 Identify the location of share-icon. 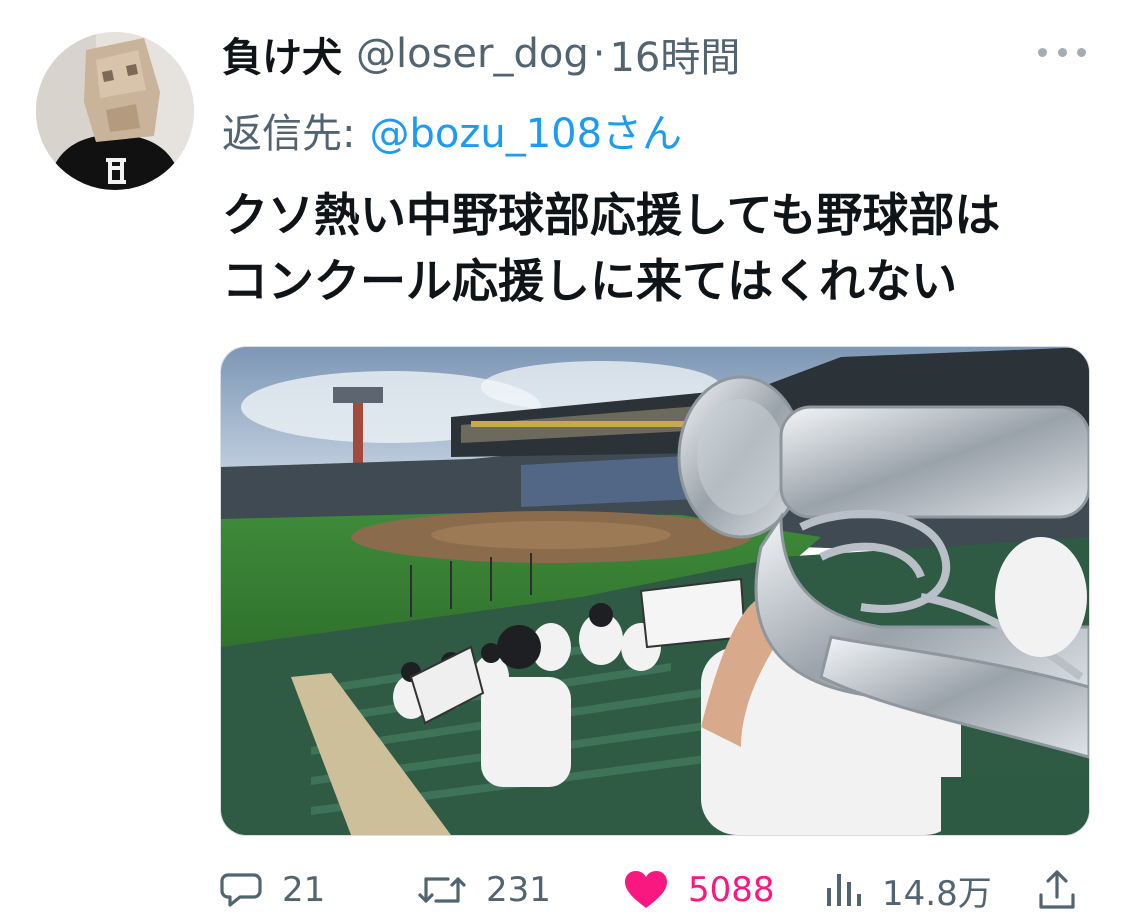
(1057, 889).